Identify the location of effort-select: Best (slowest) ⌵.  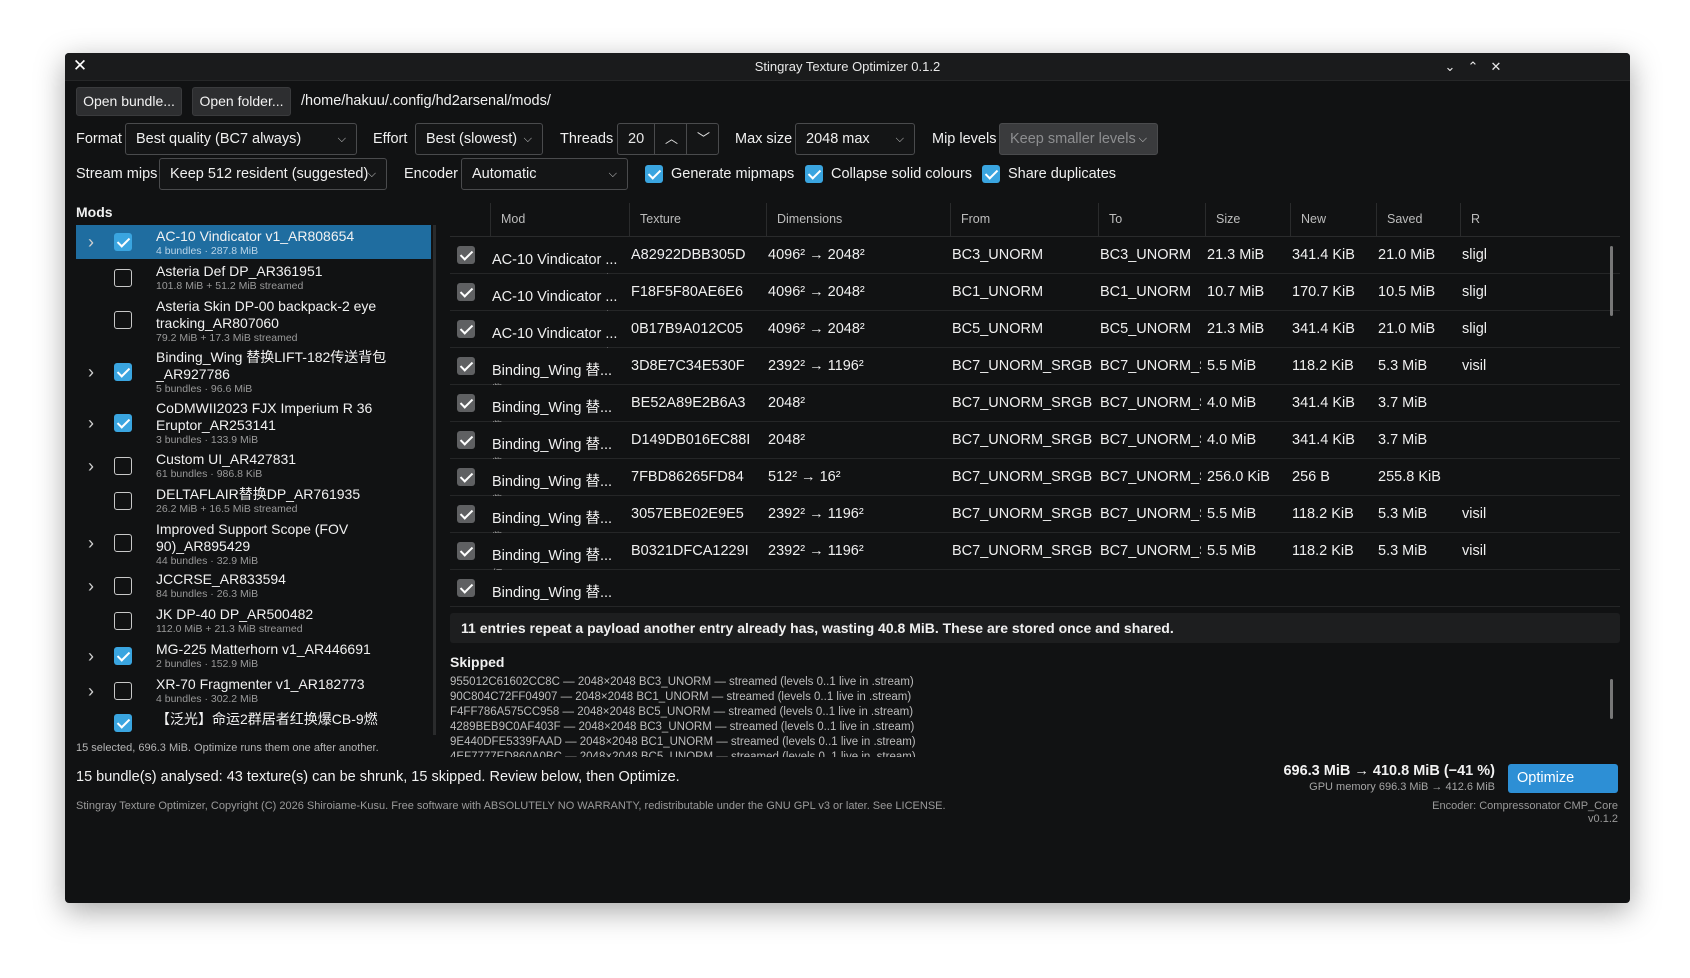
(479, 139).